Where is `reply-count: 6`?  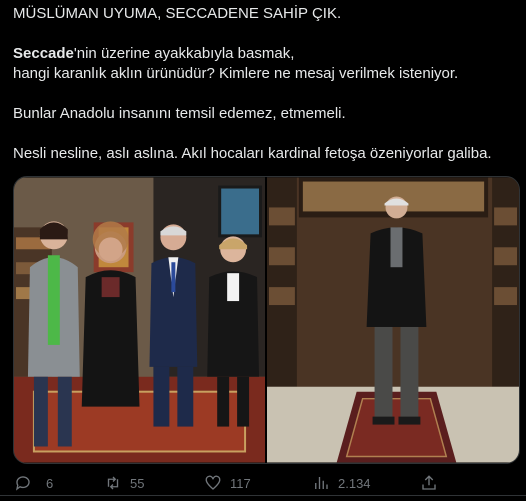
reply-count: 6 is located at coordinates (50, 483).